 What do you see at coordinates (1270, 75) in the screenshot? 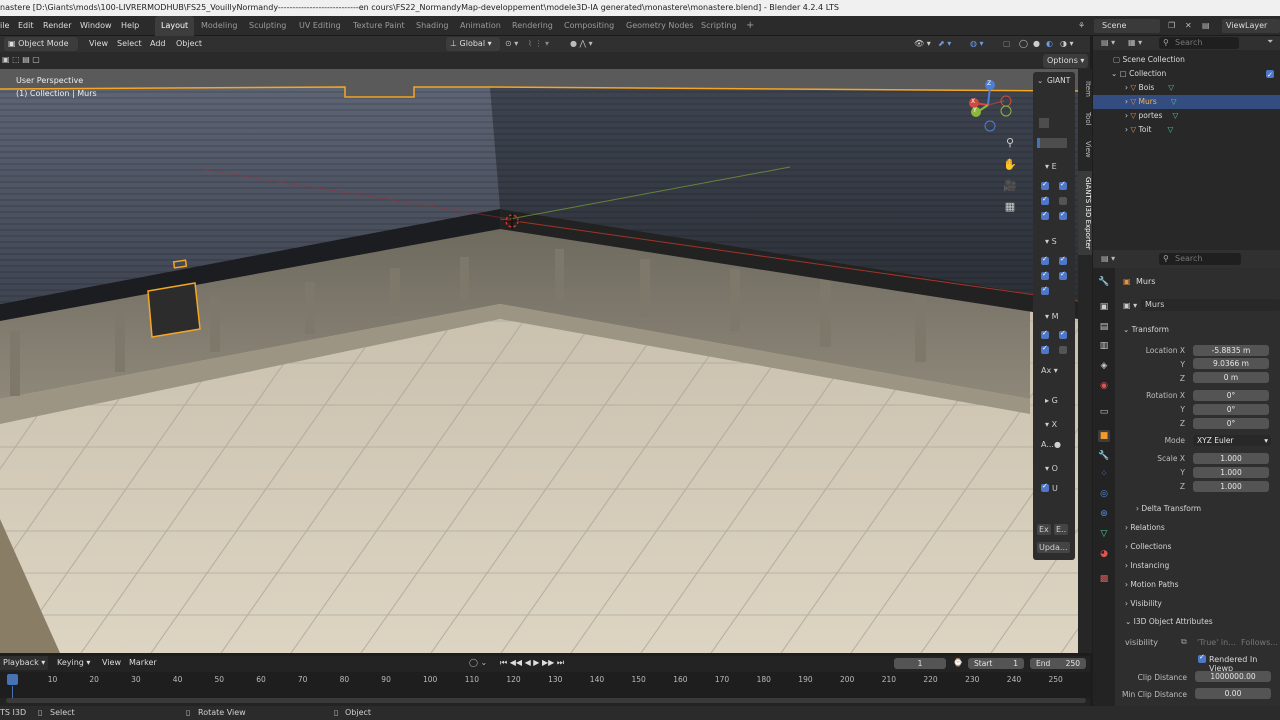
I see `exclude-checkbox` at bounding box center [1270, 75].